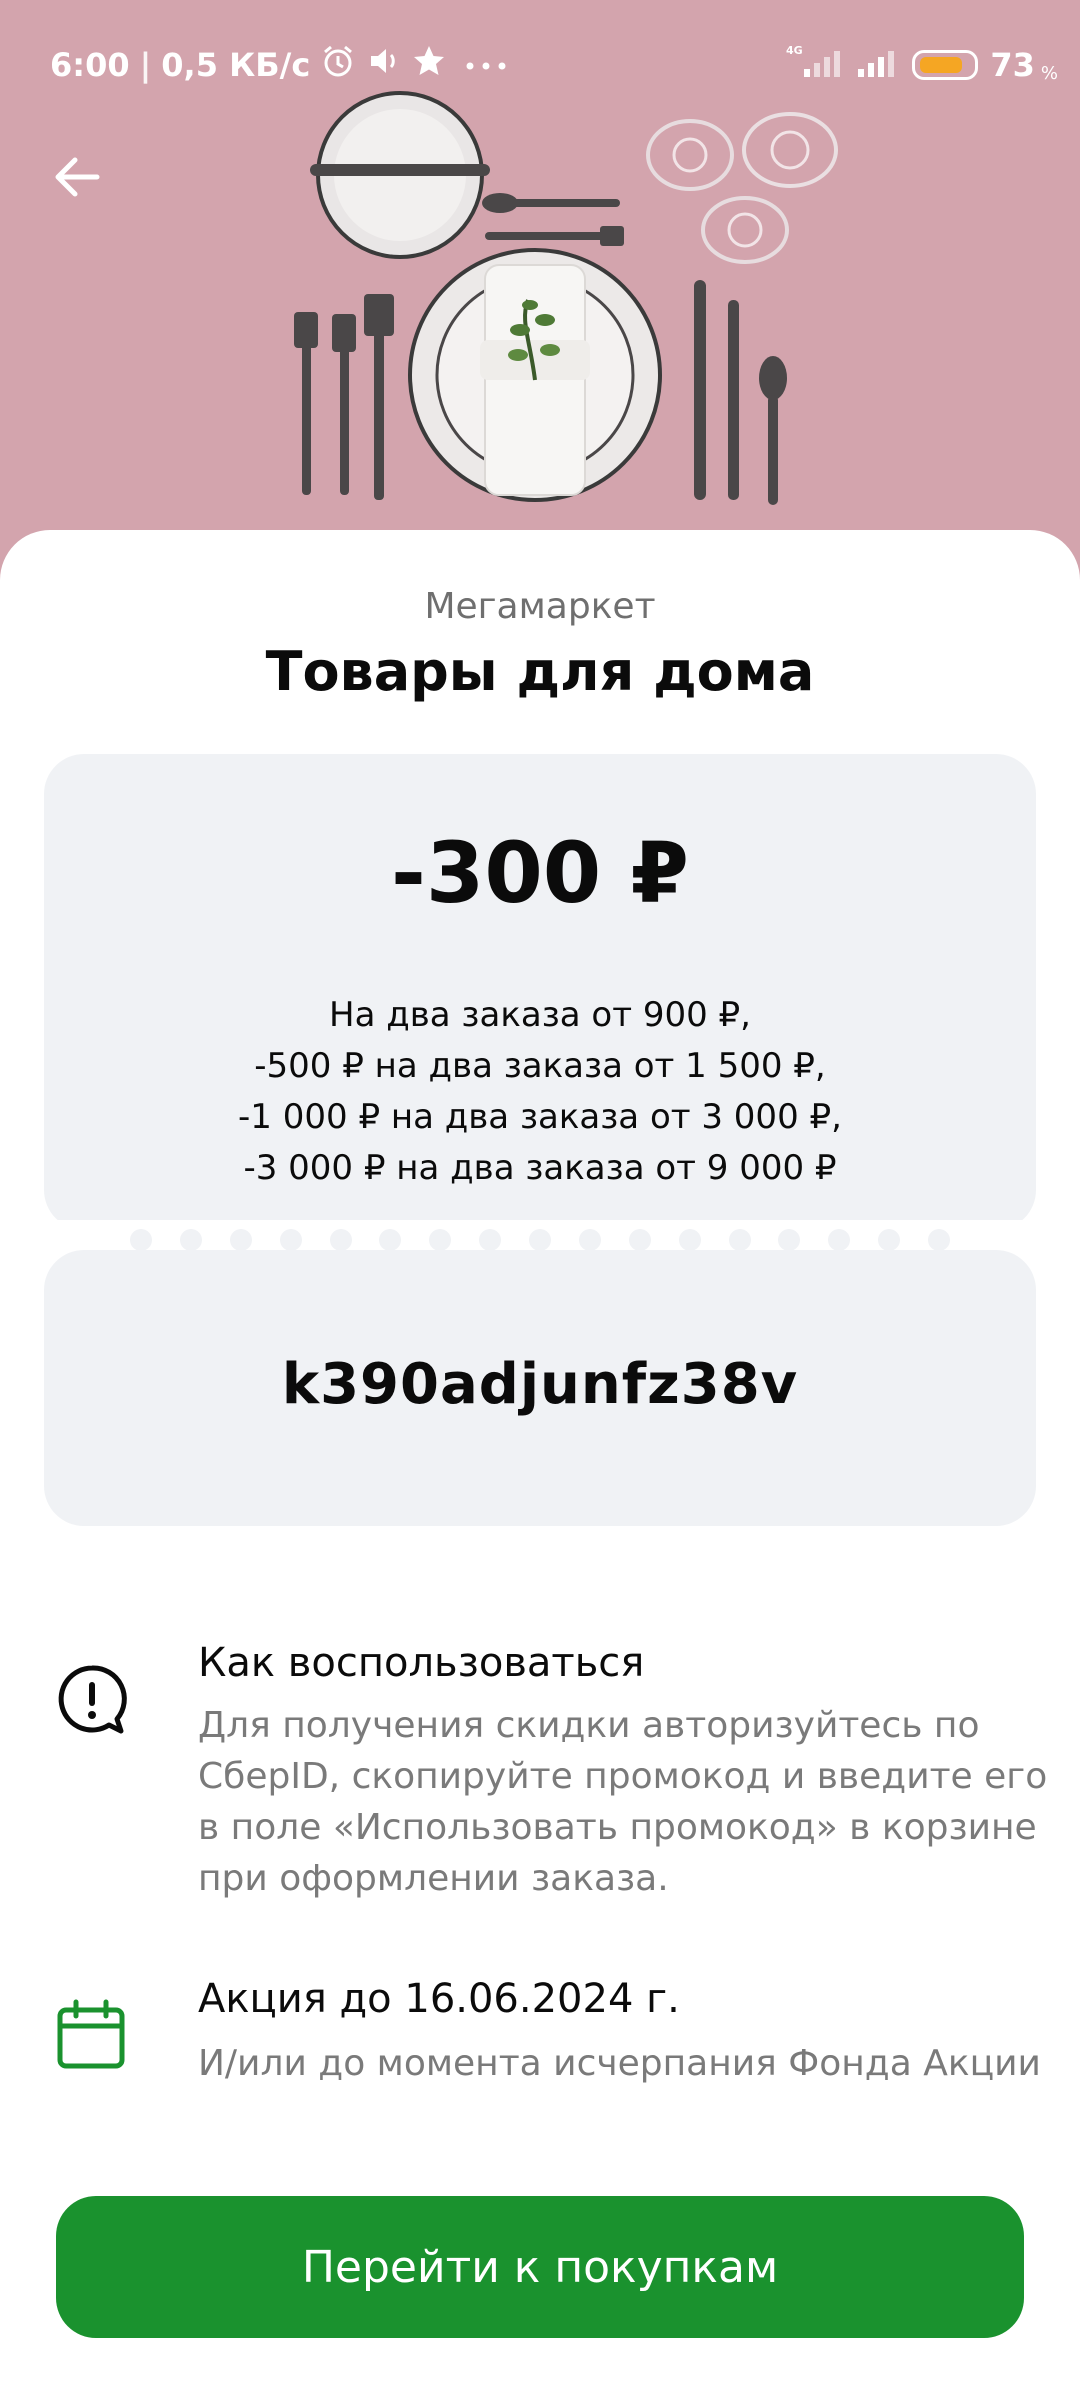  What do you see at coordinates (1012, 65) in the screenshot?
I see `battery-percent: 73` at bounding box center [1012, 65].